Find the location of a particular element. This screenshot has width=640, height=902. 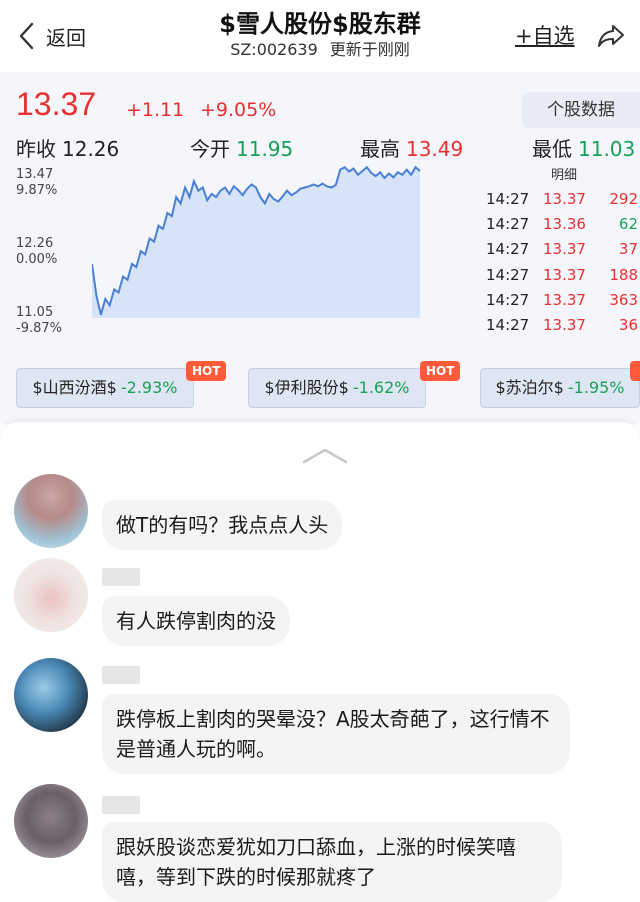

related-stock-change: -2.93% is located at coordinates (149, 387).